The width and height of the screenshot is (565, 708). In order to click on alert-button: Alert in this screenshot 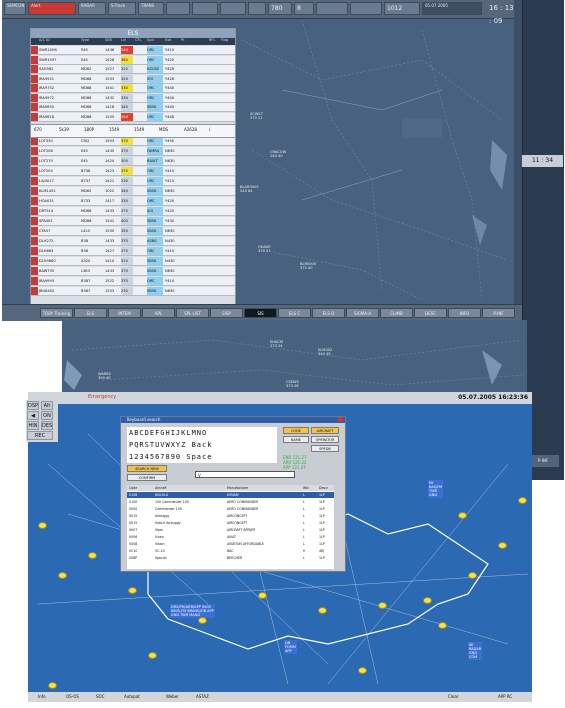, I will do `click(52, 8)`.